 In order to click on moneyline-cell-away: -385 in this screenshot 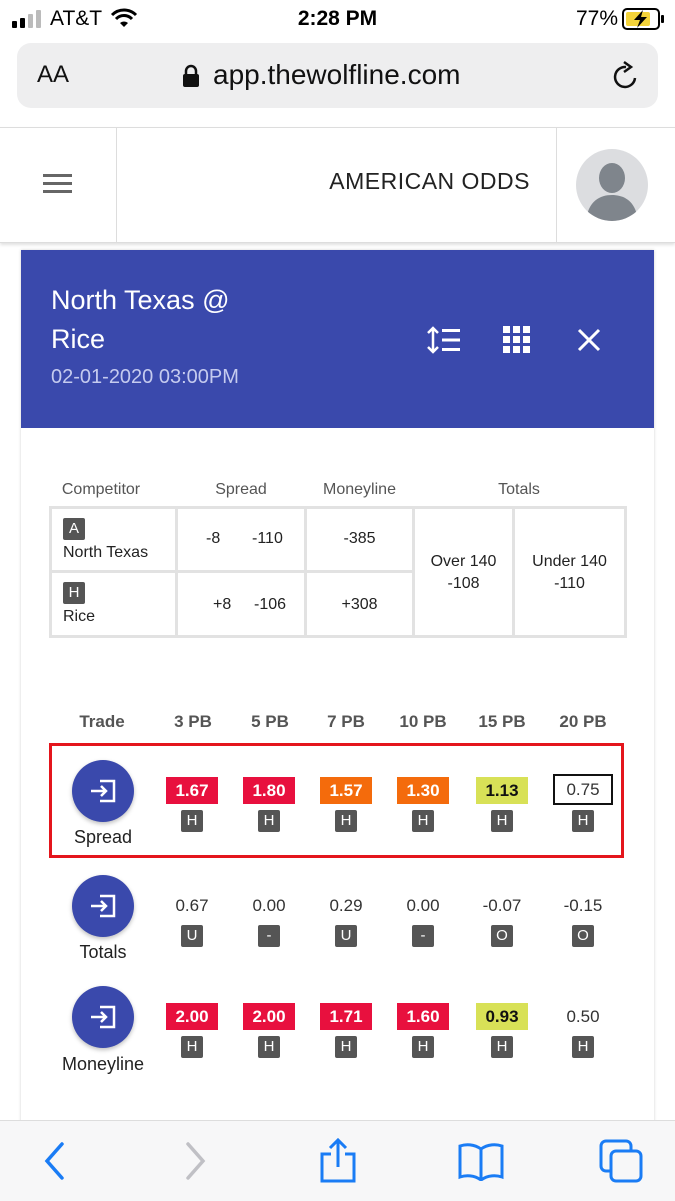, I will do `click(359, 539)`.